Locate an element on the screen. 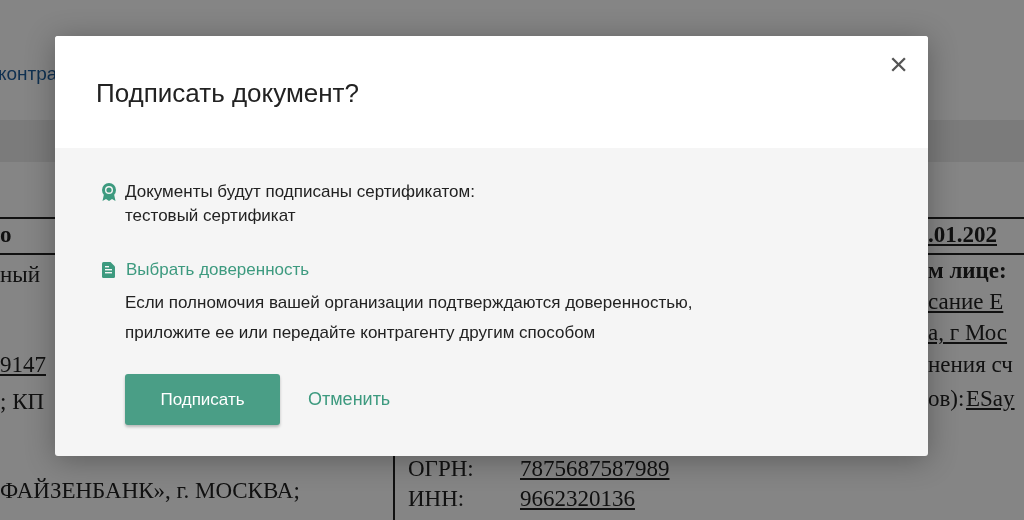 The image size is (1024, 520). cancel-button: Отменить is located at coordinates (349, 399).